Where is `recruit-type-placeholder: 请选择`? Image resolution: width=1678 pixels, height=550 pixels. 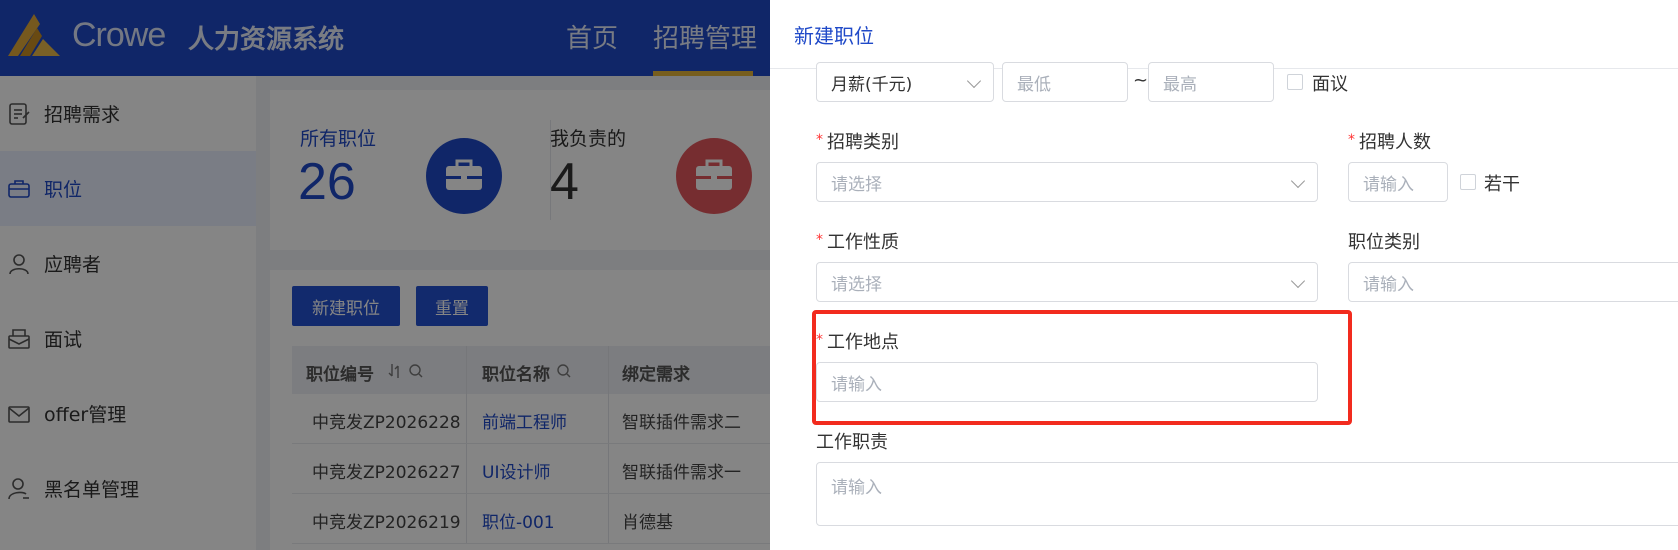
recruit-type-placeholder: 请选择 is located at coordinates (856, 184).